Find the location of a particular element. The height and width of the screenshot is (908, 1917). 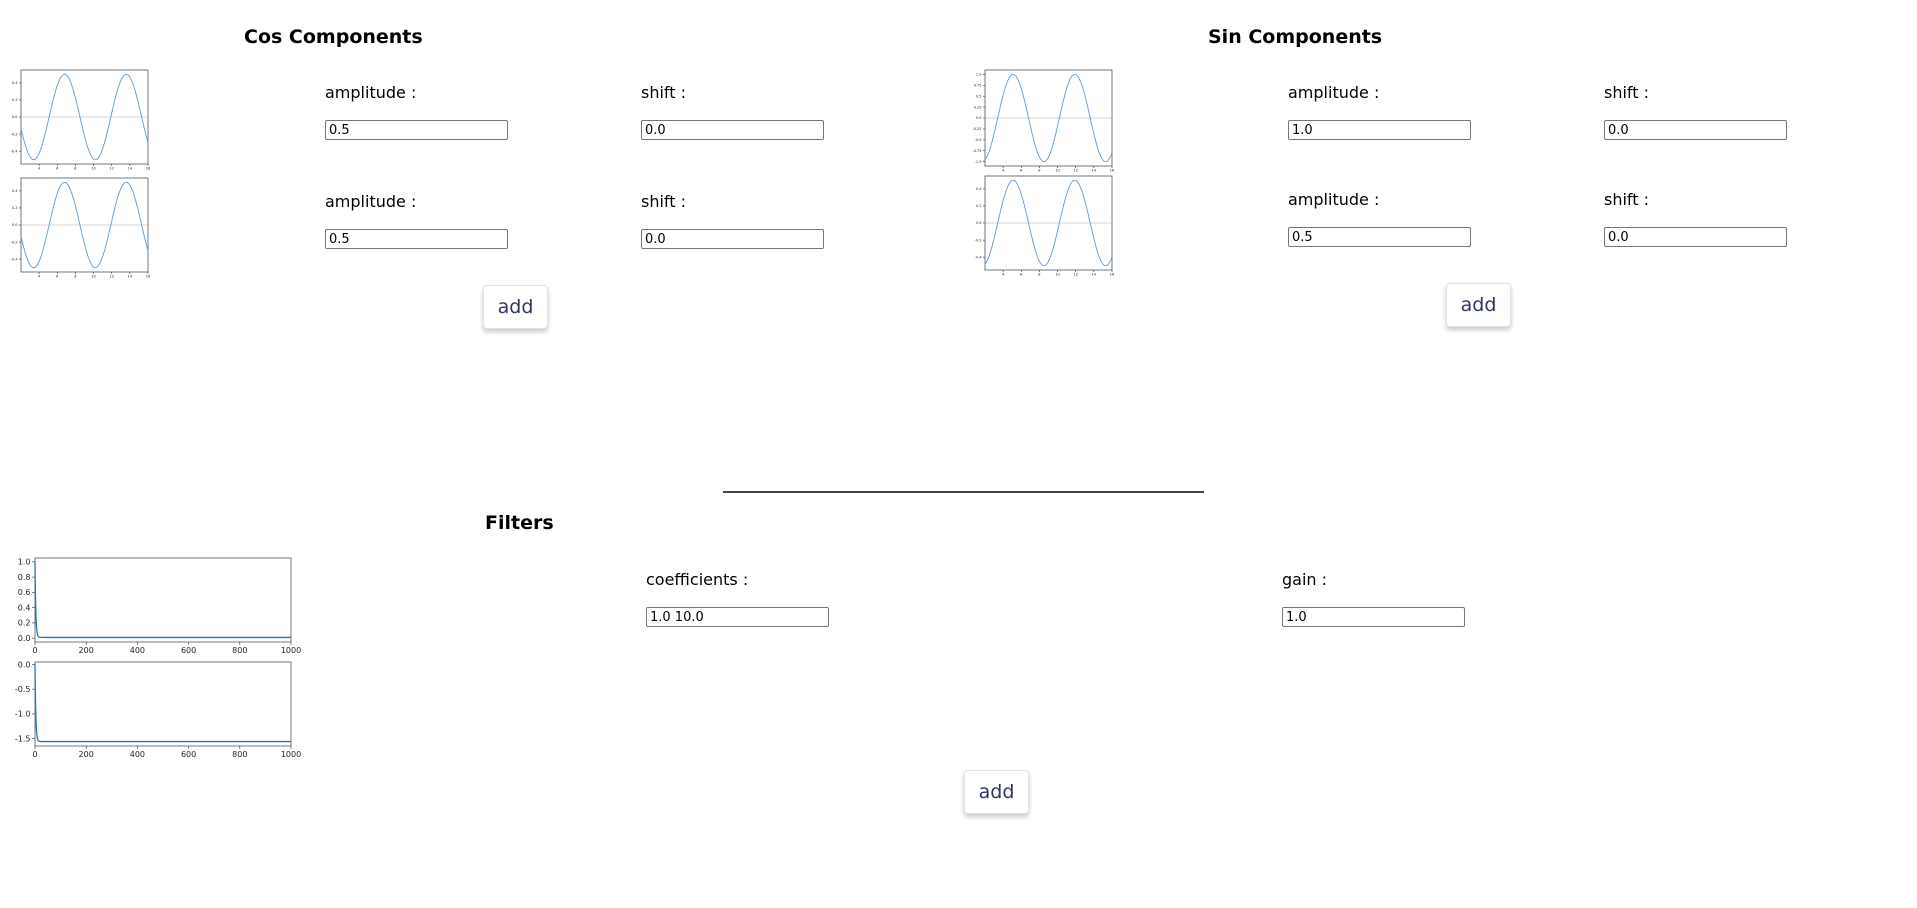

y-tick-label: 0.5 is located at coordinates (979, 96).